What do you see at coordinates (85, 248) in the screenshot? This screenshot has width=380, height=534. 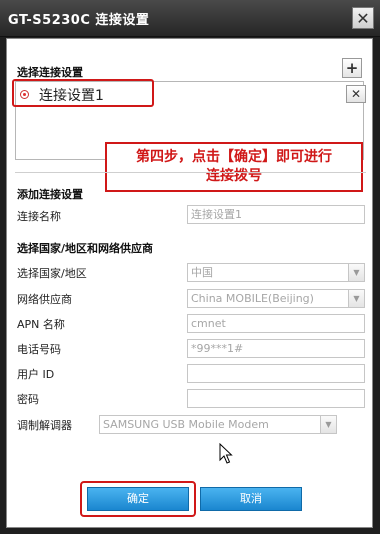 I see `country-provider-header: 选择国家/地区和网络供应商` at bounding box center [85, 248].